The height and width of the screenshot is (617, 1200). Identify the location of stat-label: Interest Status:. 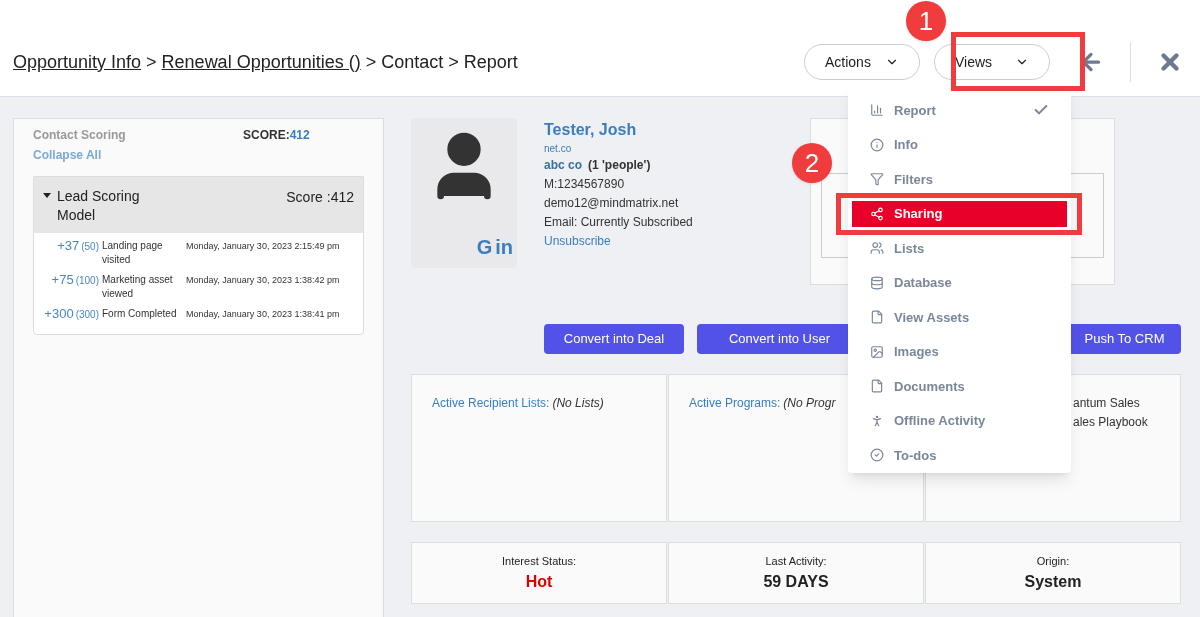
(539, 561).